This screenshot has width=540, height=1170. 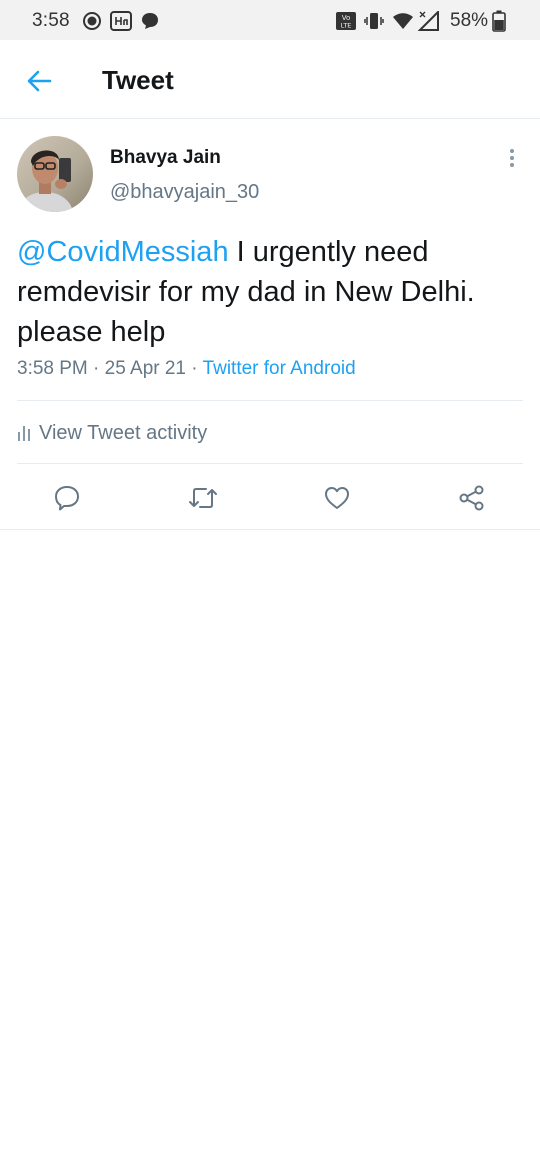 I want to click on like-button, so click(x=337, y=498).